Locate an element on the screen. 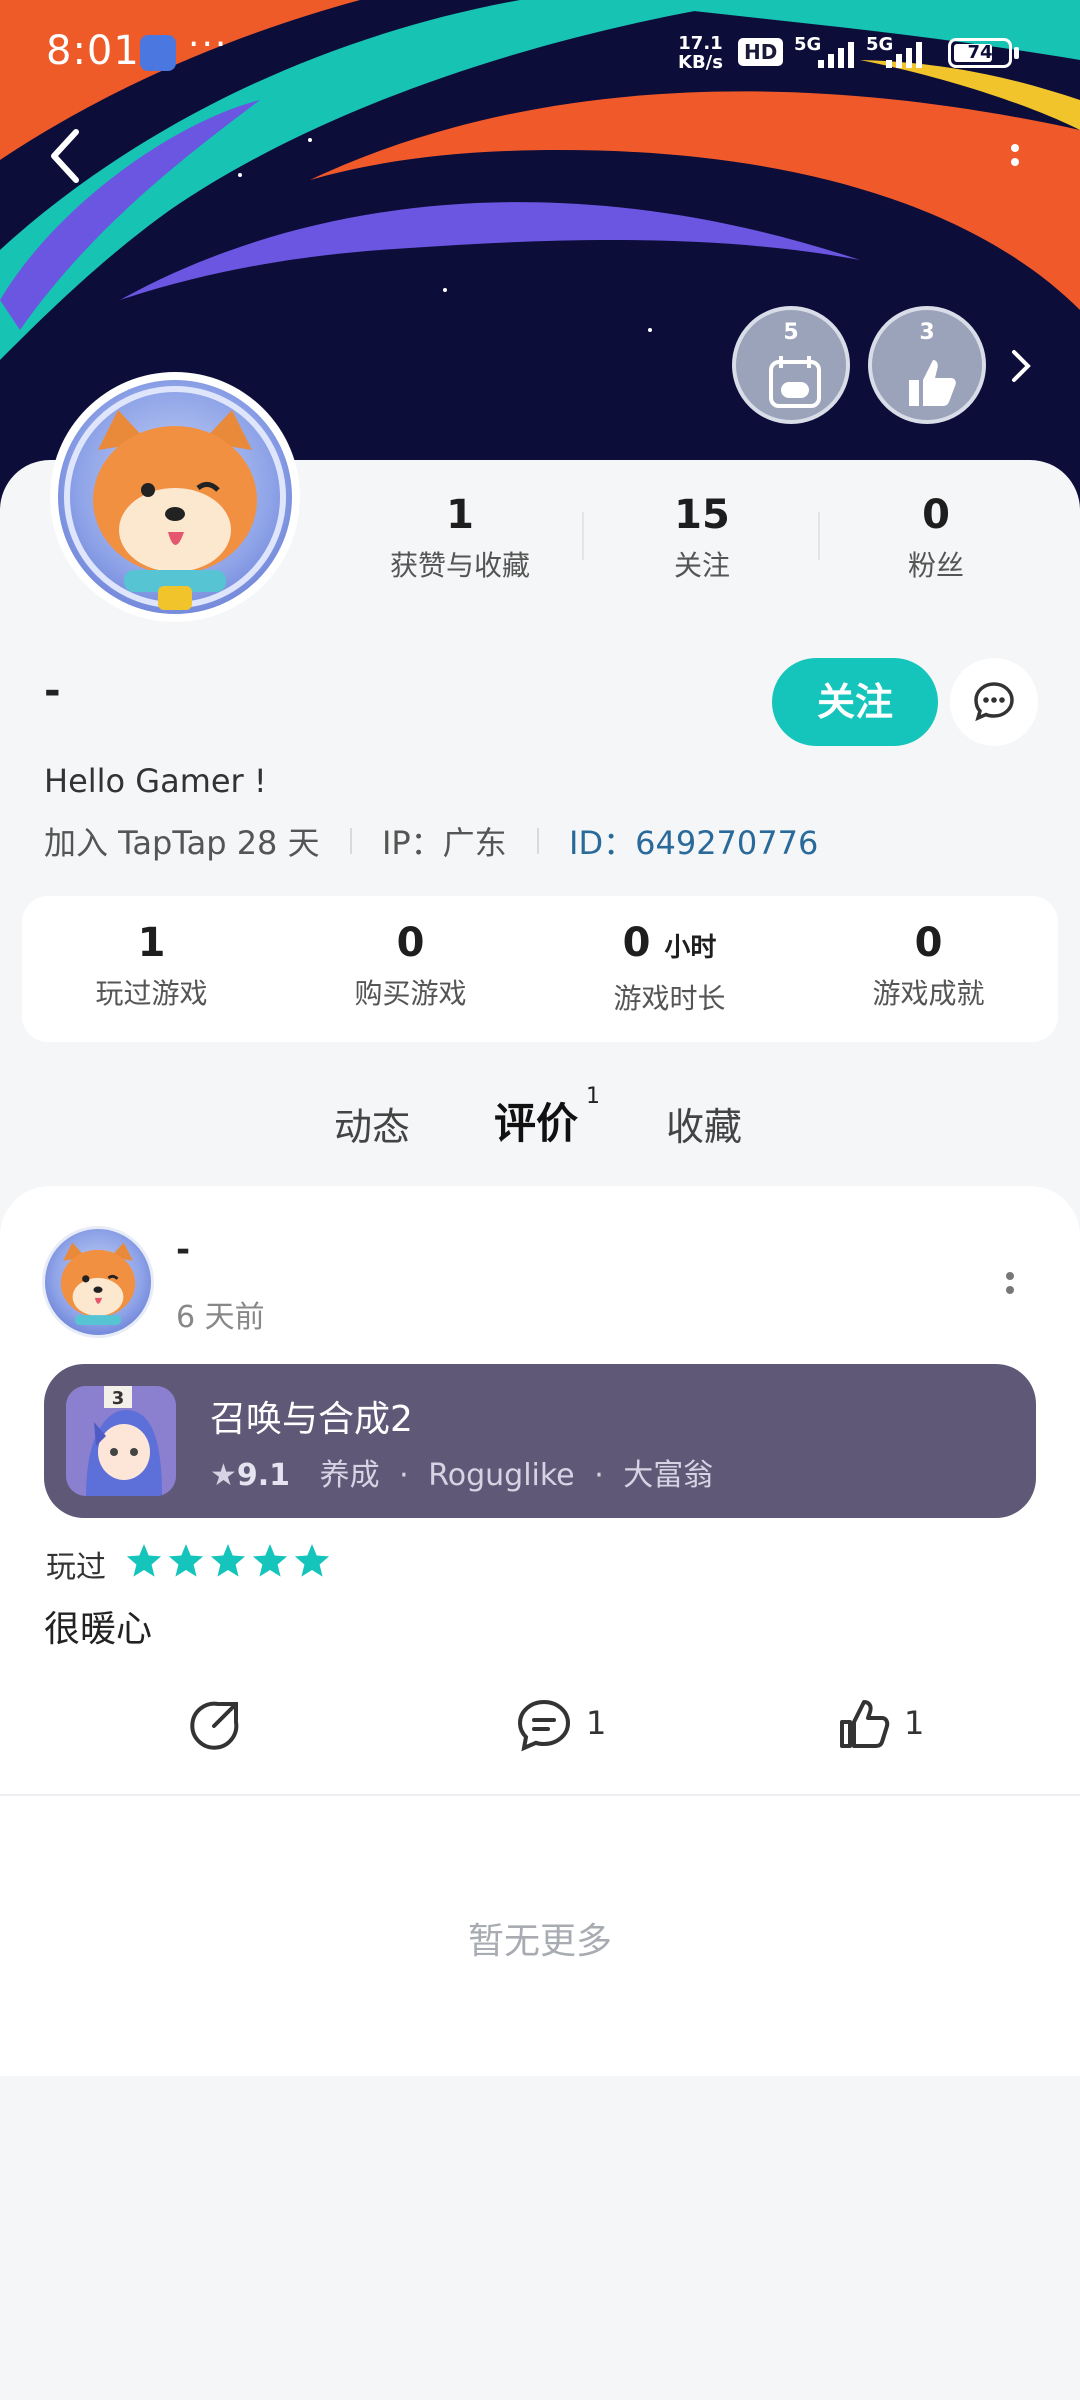 This screenshot has width=1080, height=2400. share-icon is located at coordinates (215, 1725).